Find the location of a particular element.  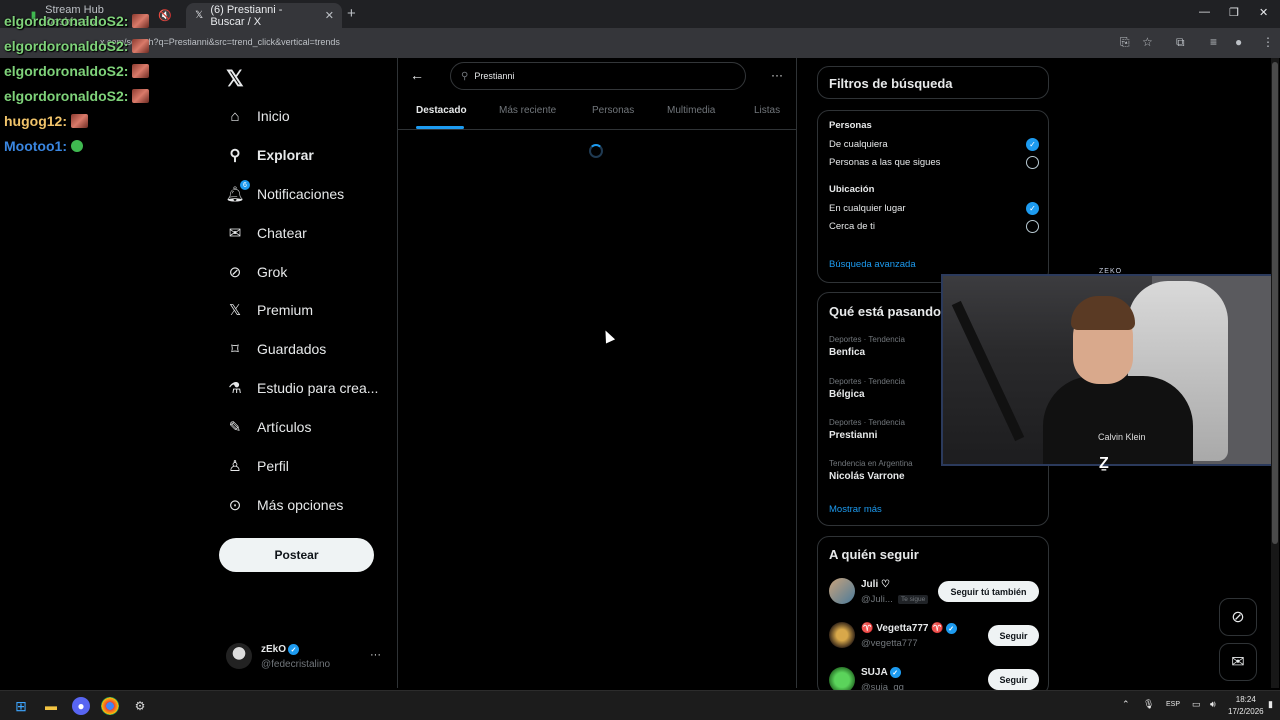

nav-item-inicio: ⌂ Inicio is located at coordinates (258, 116).